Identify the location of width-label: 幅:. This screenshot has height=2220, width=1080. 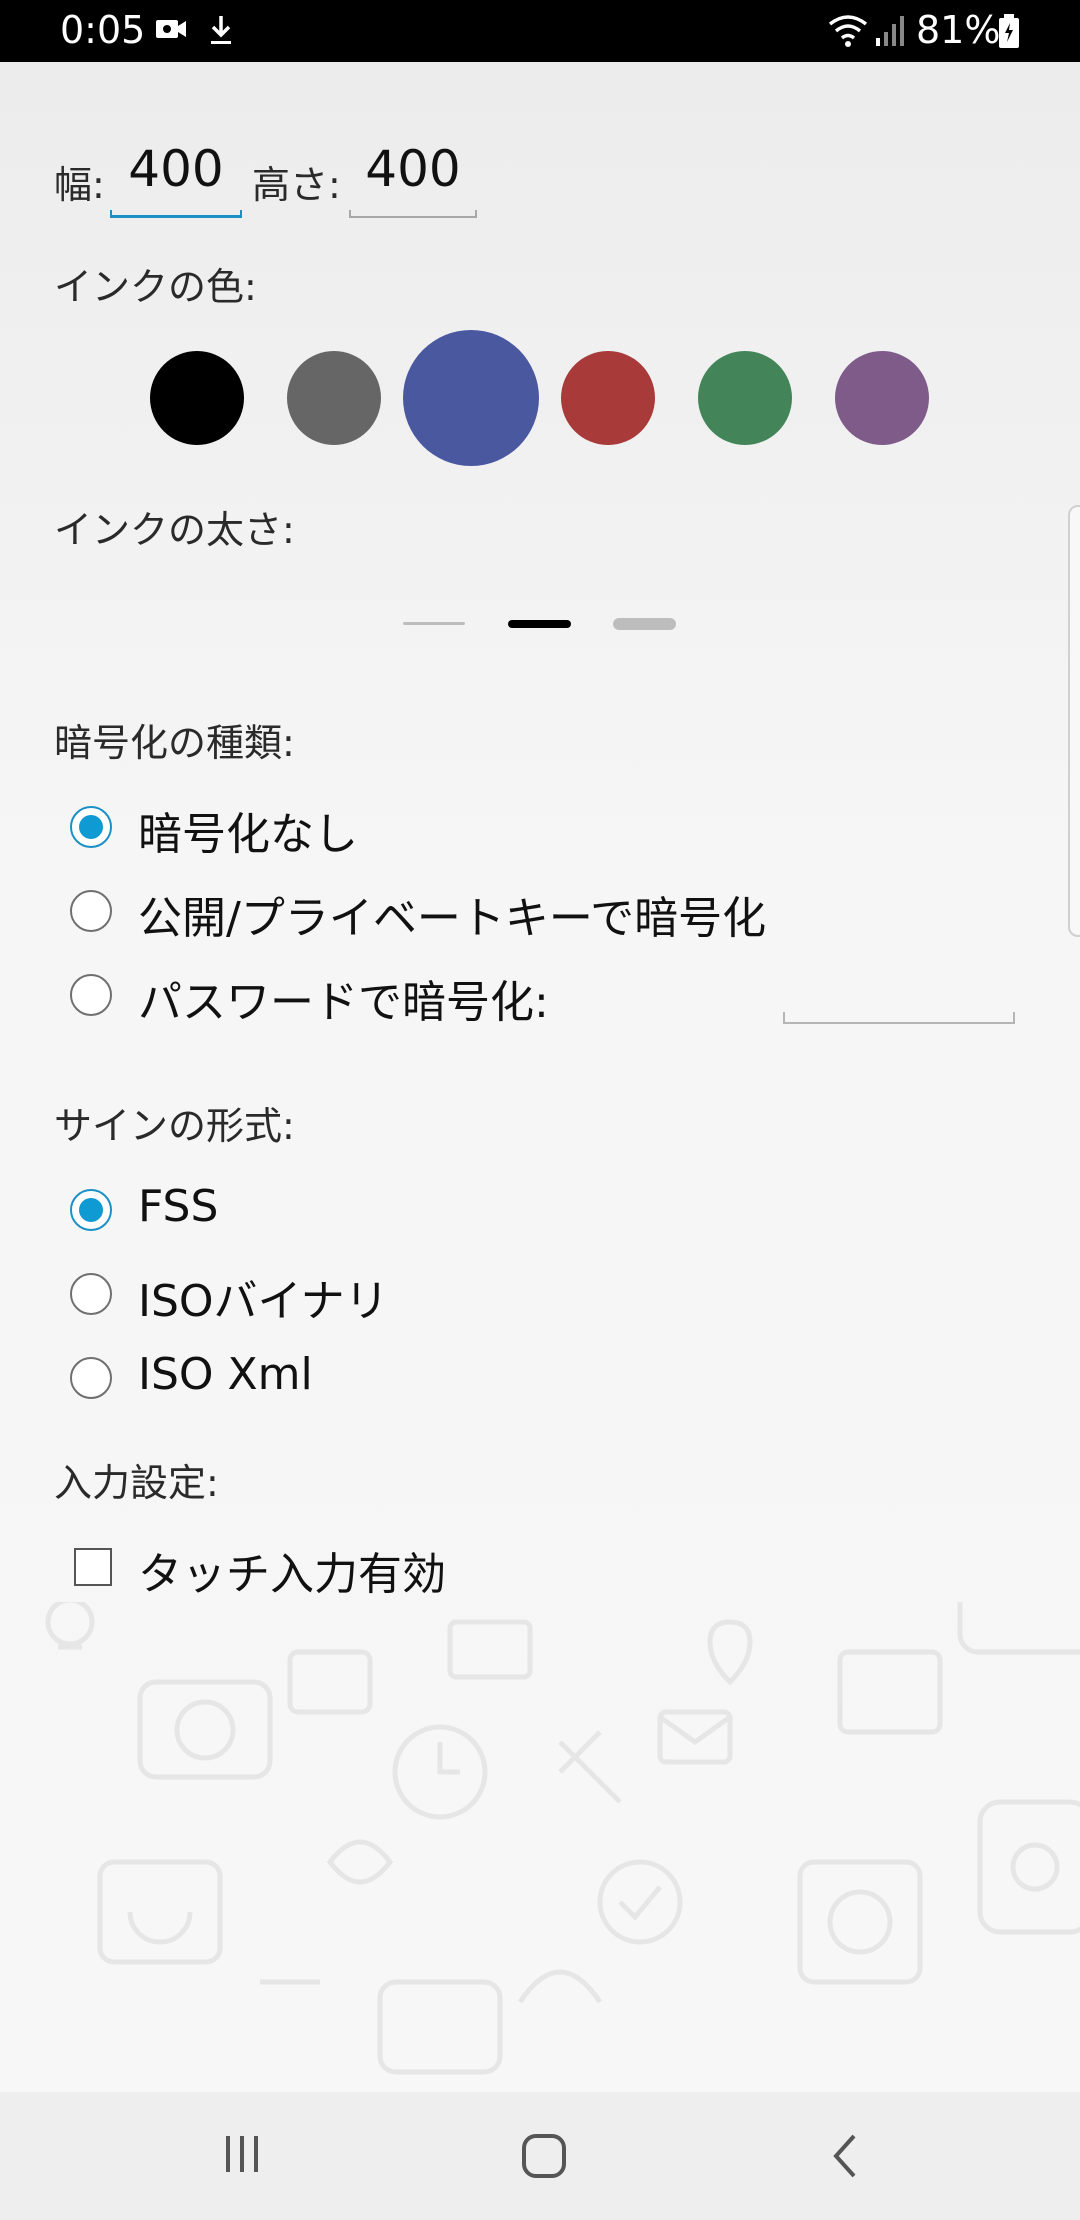
(79, 185).